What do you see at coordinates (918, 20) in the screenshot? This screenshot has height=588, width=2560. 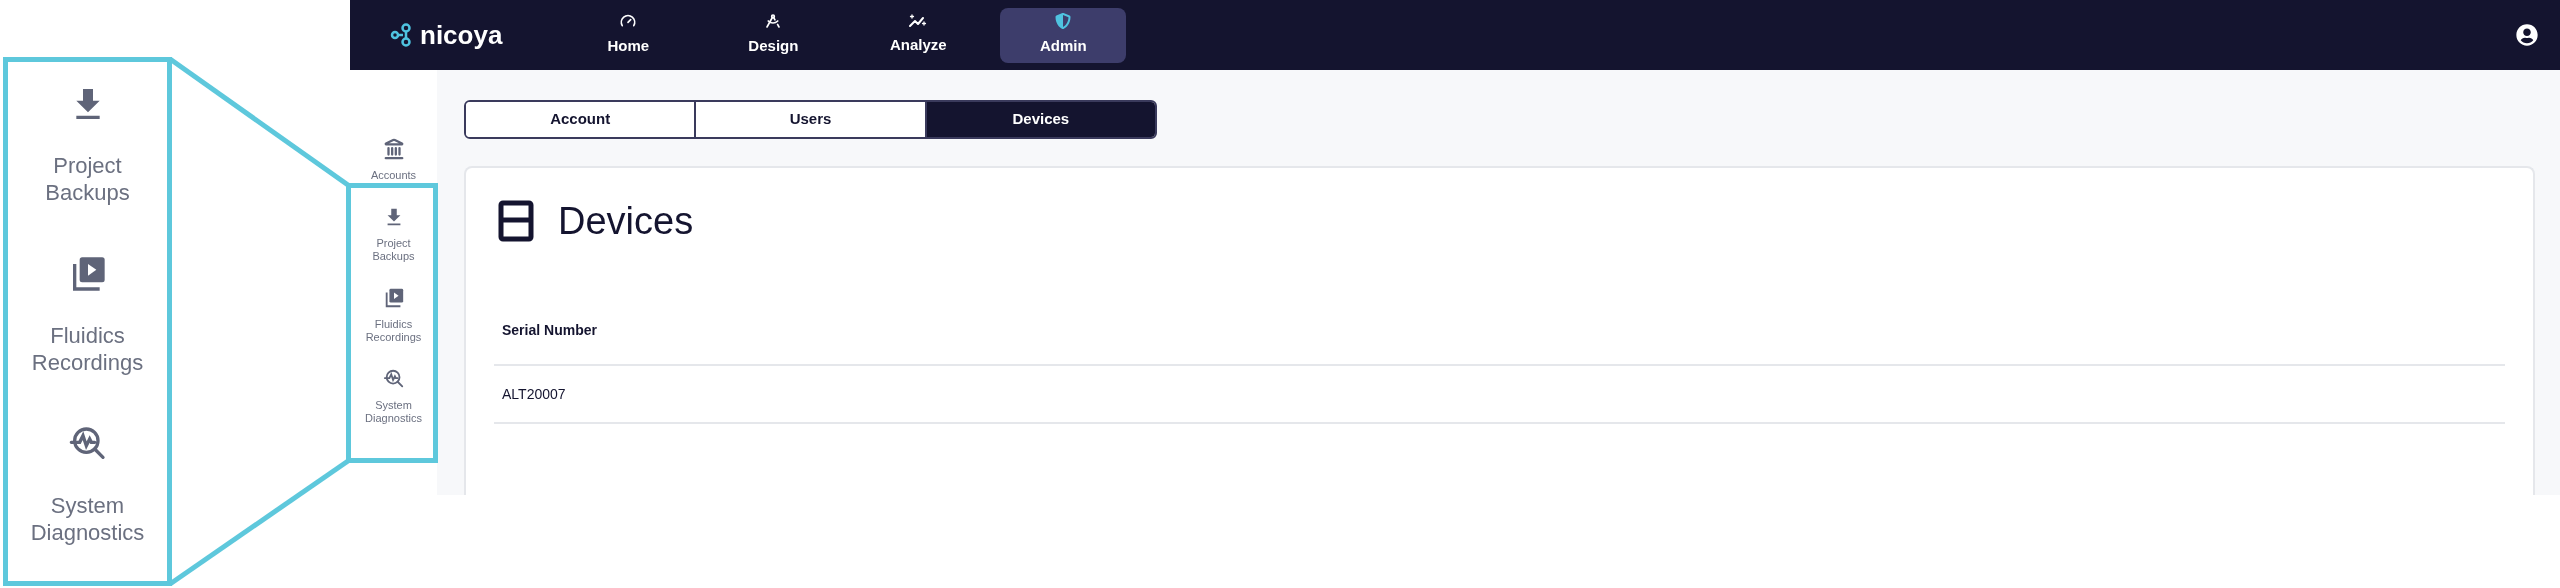 I see `trend-sparkle-icon` at bounding box center [918, 20].